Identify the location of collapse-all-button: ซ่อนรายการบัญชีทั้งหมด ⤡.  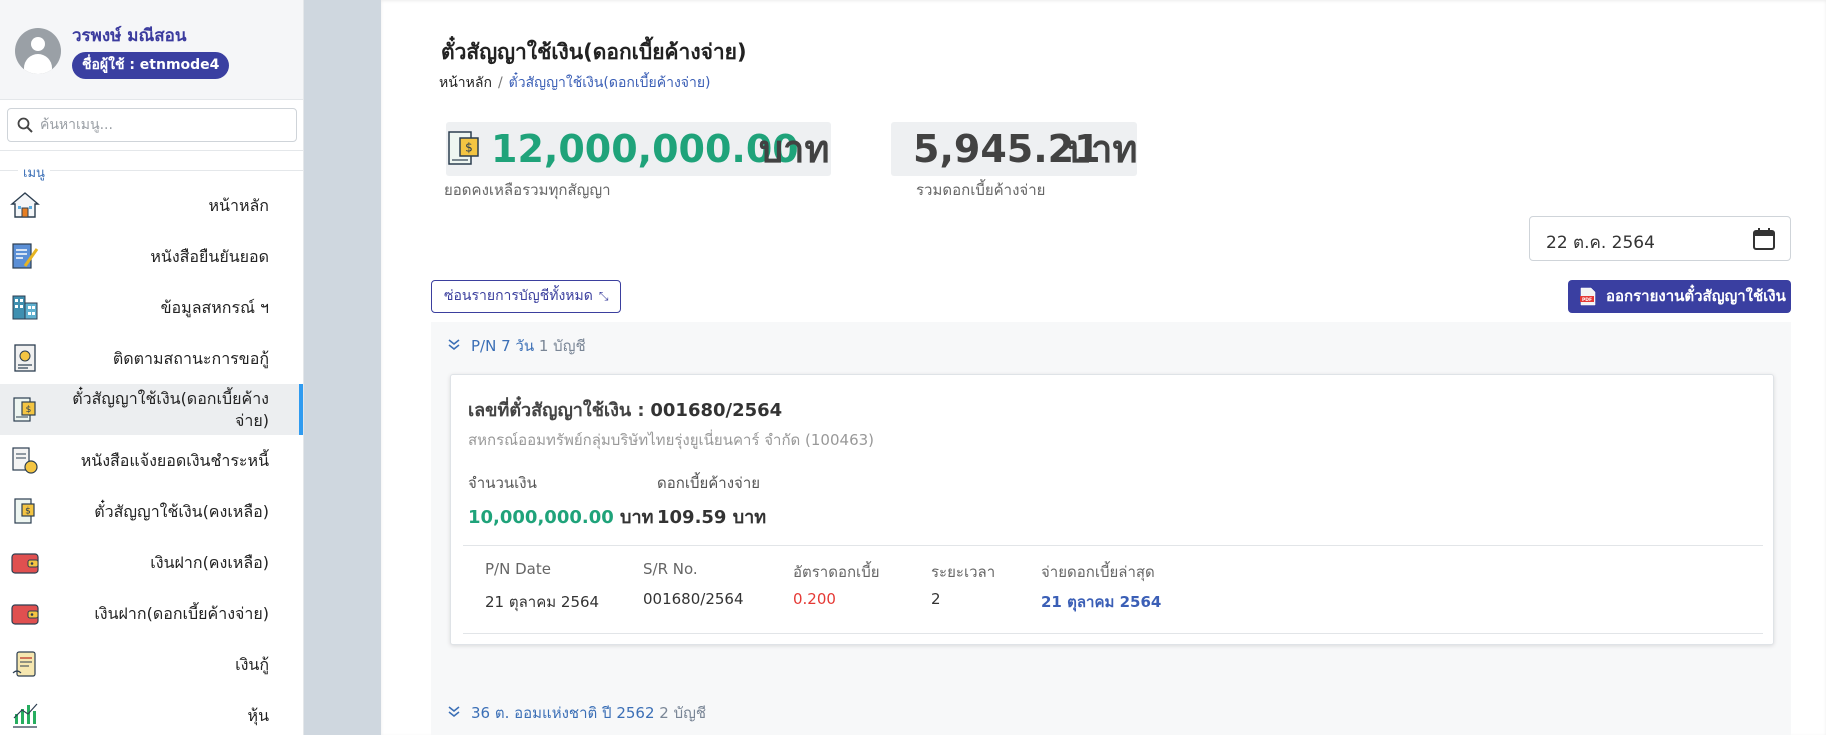
(526, 296).